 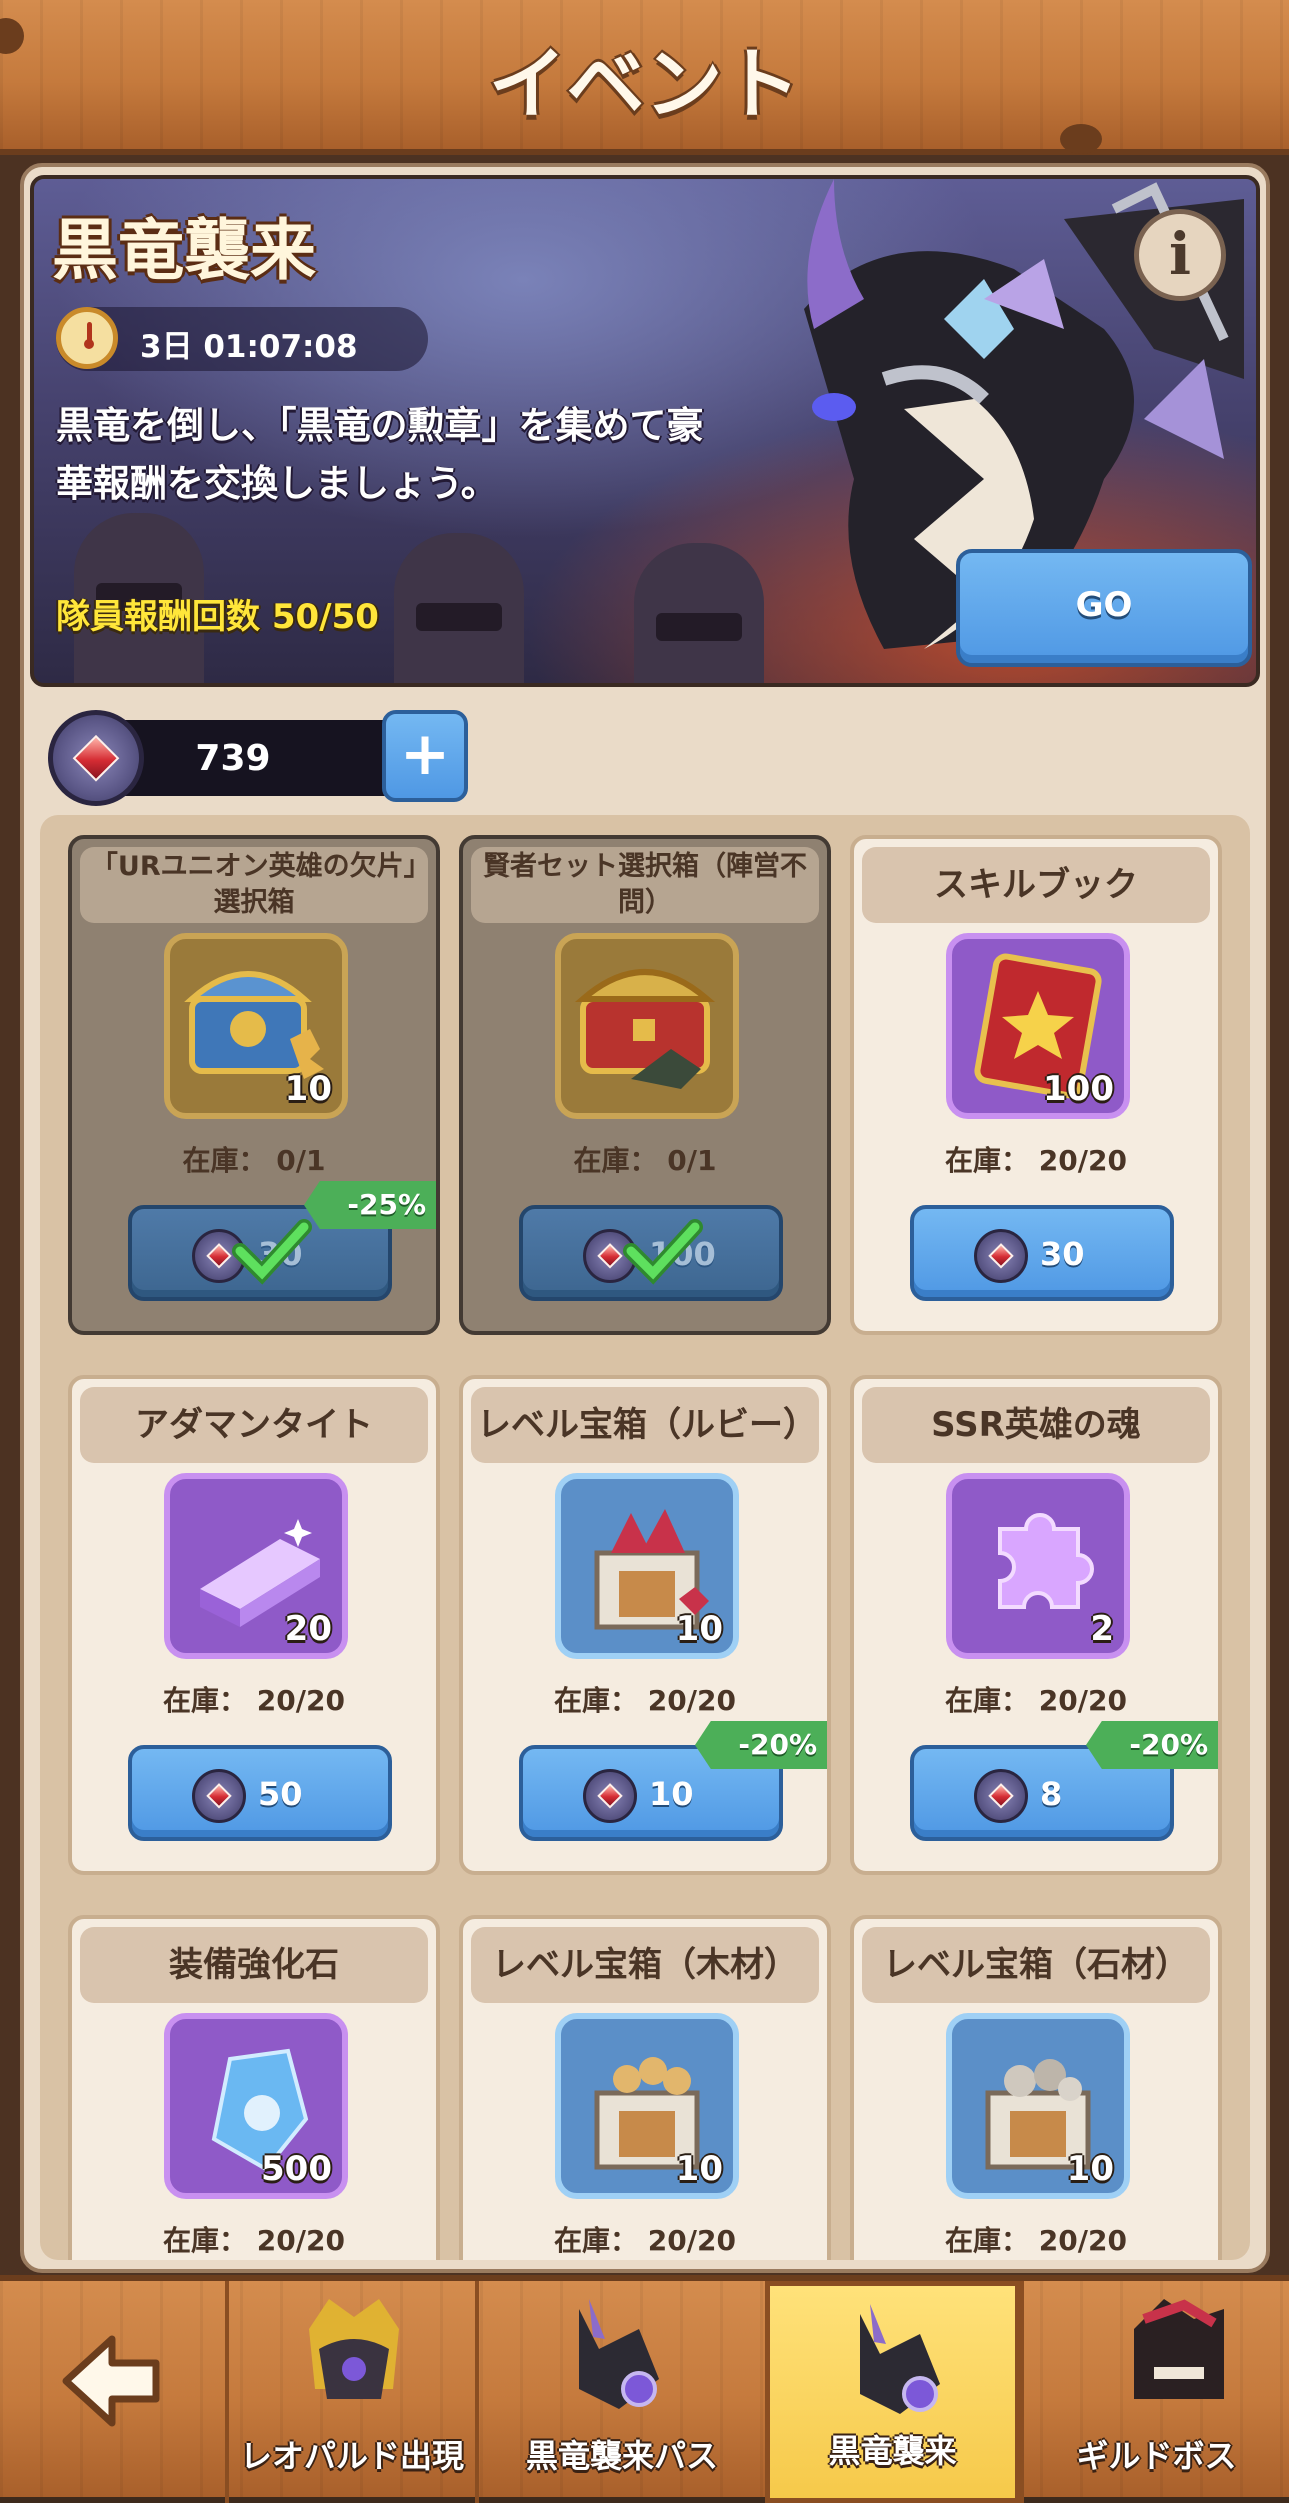 I want to click on clock-icon, so click(x=87, y=338).